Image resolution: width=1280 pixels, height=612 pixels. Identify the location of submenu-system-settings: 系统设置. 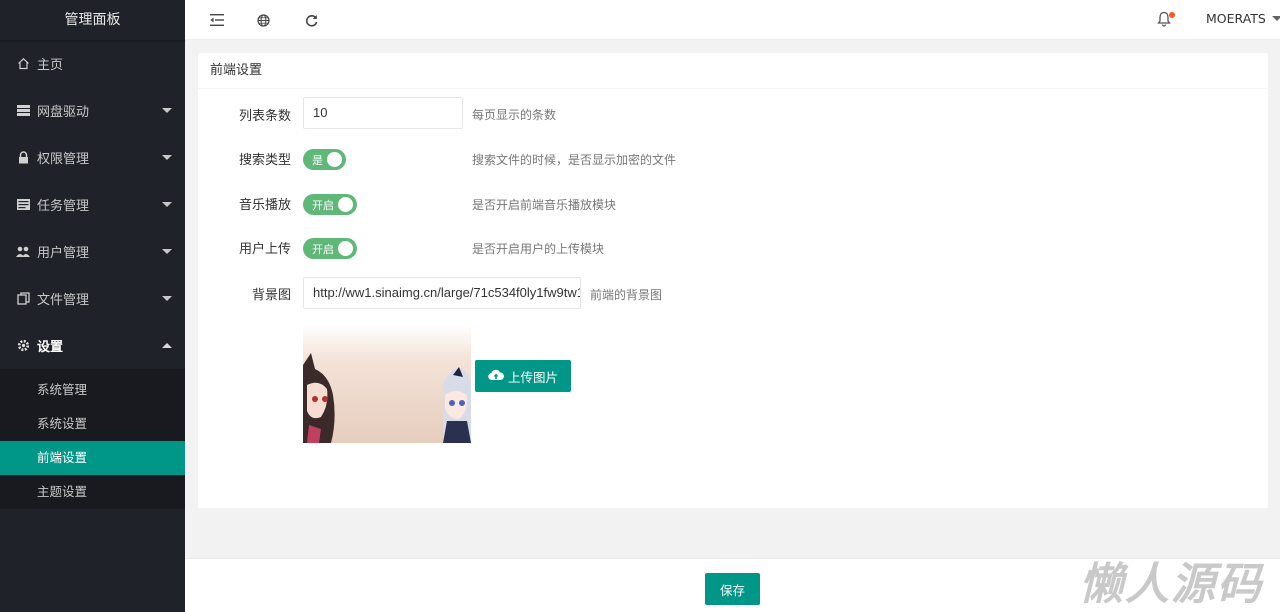
(92, 424).